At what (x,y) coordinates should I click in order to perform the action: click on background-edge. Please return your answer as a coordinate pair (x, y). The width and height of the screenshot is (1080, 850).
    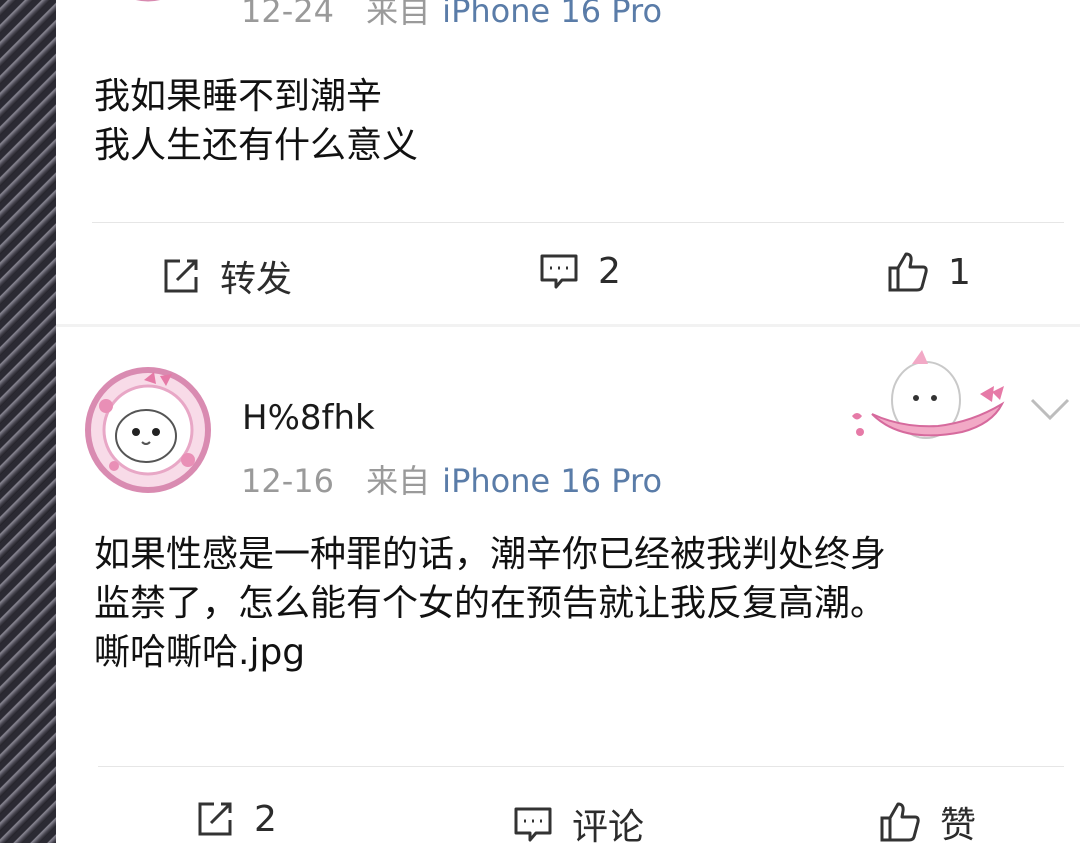
    Looking at the image, I should click on (28, 421).